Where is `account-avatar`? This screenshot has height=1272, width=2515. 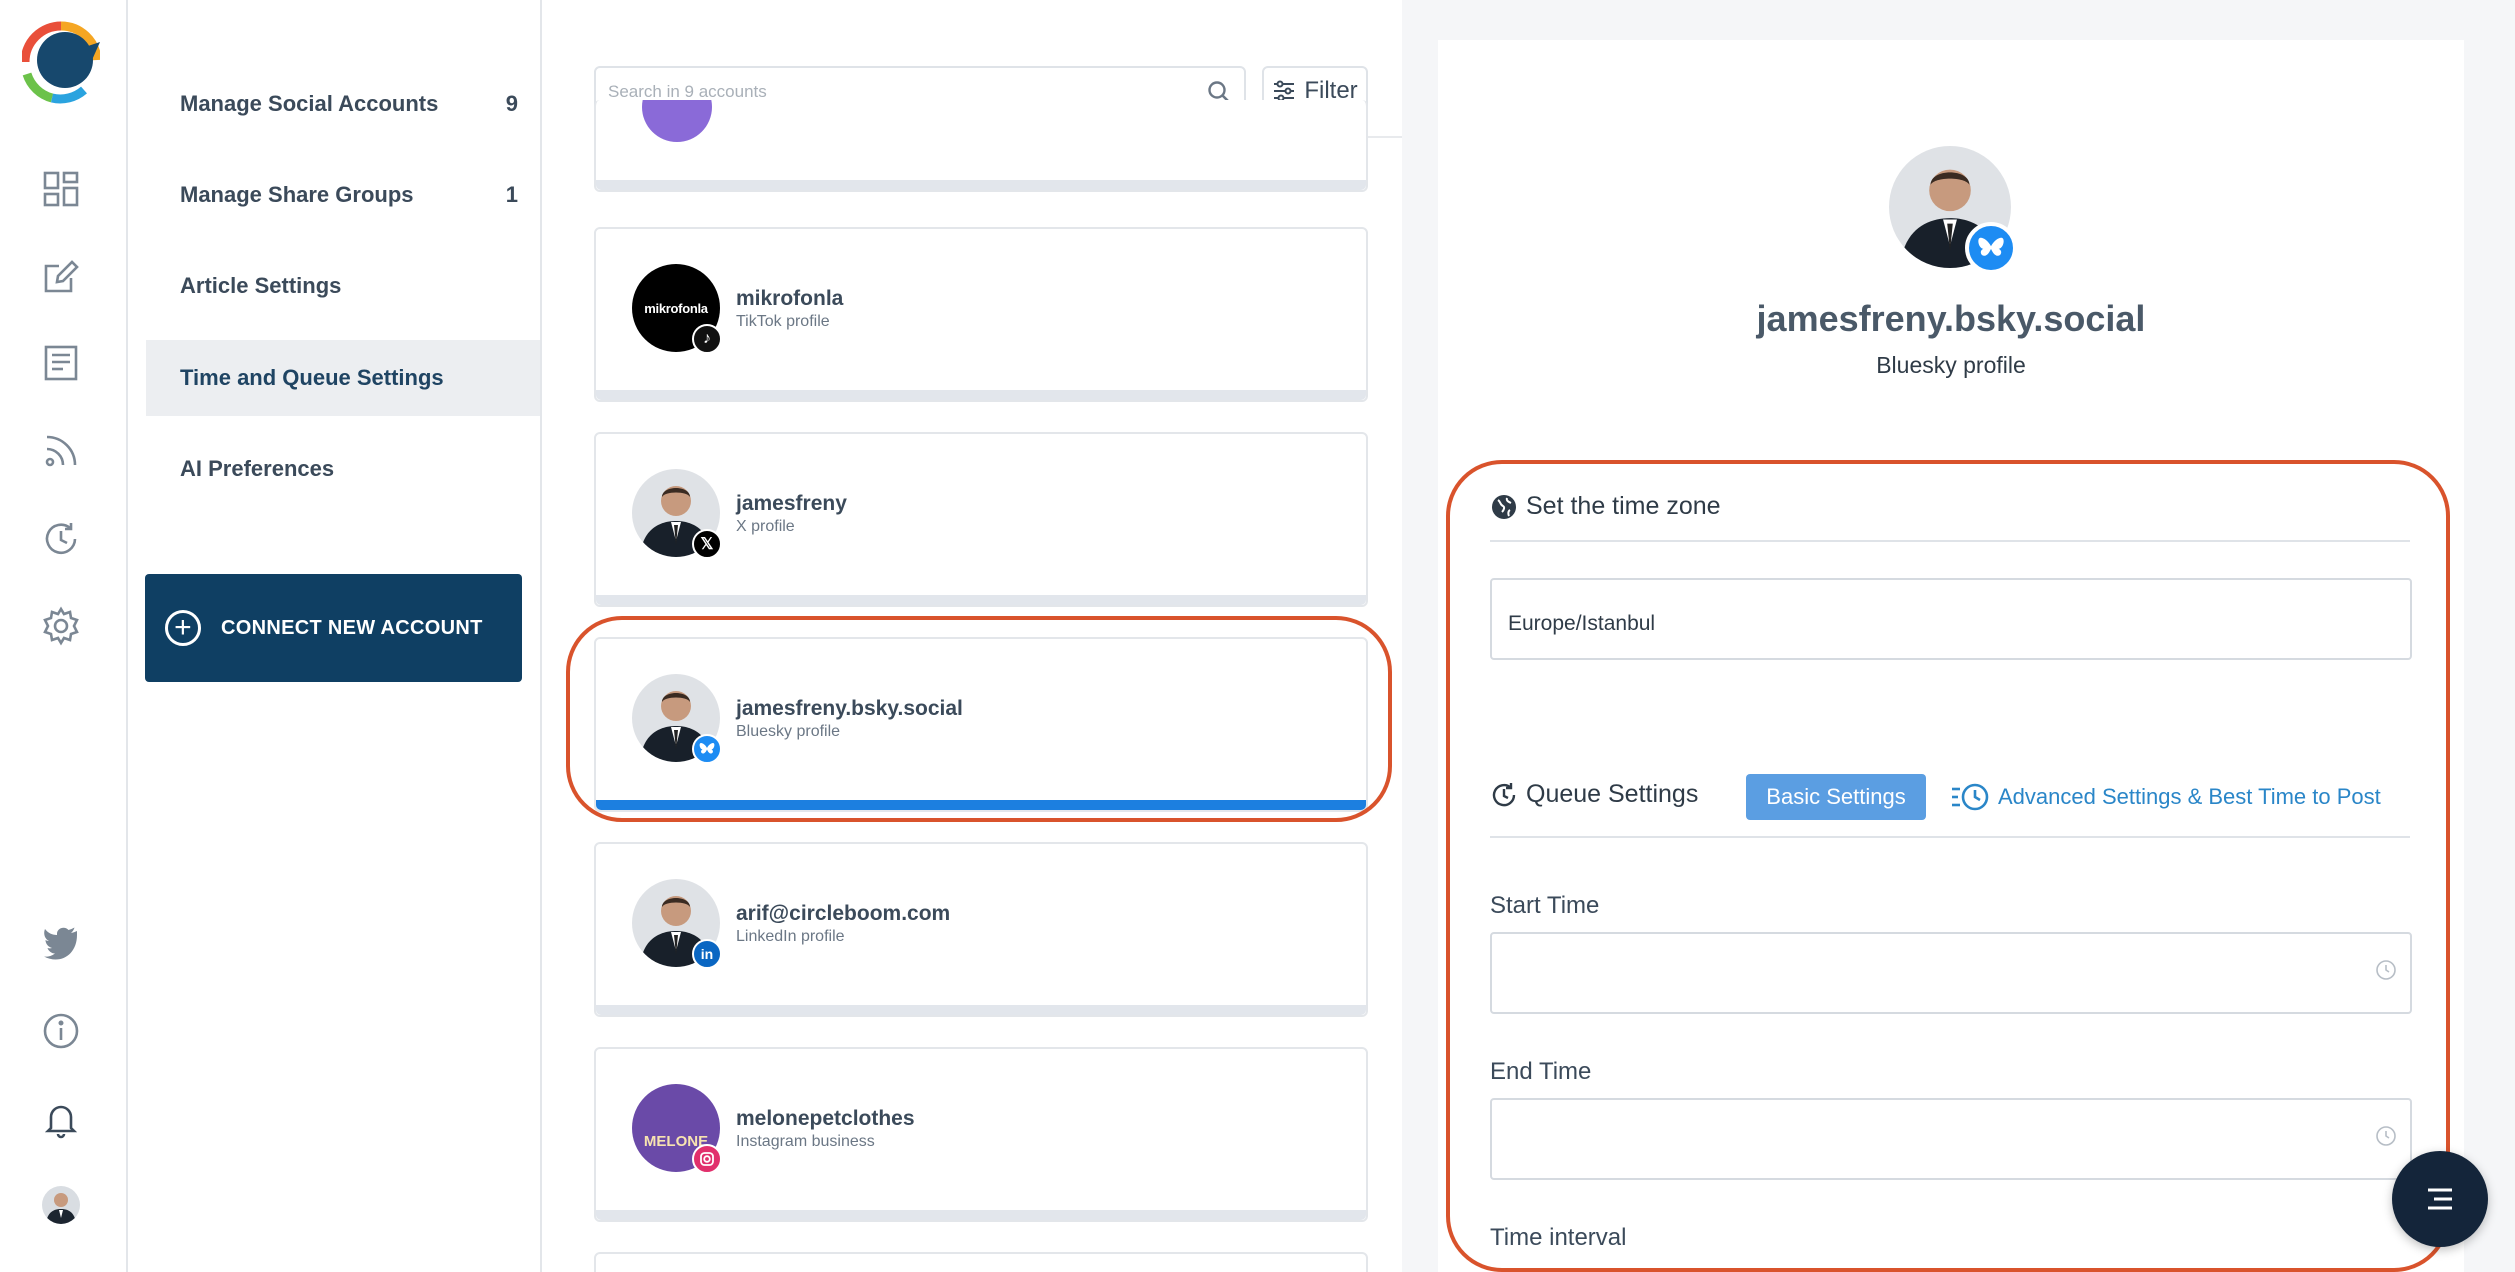 account-avatar is located at coordinates (677, 719).